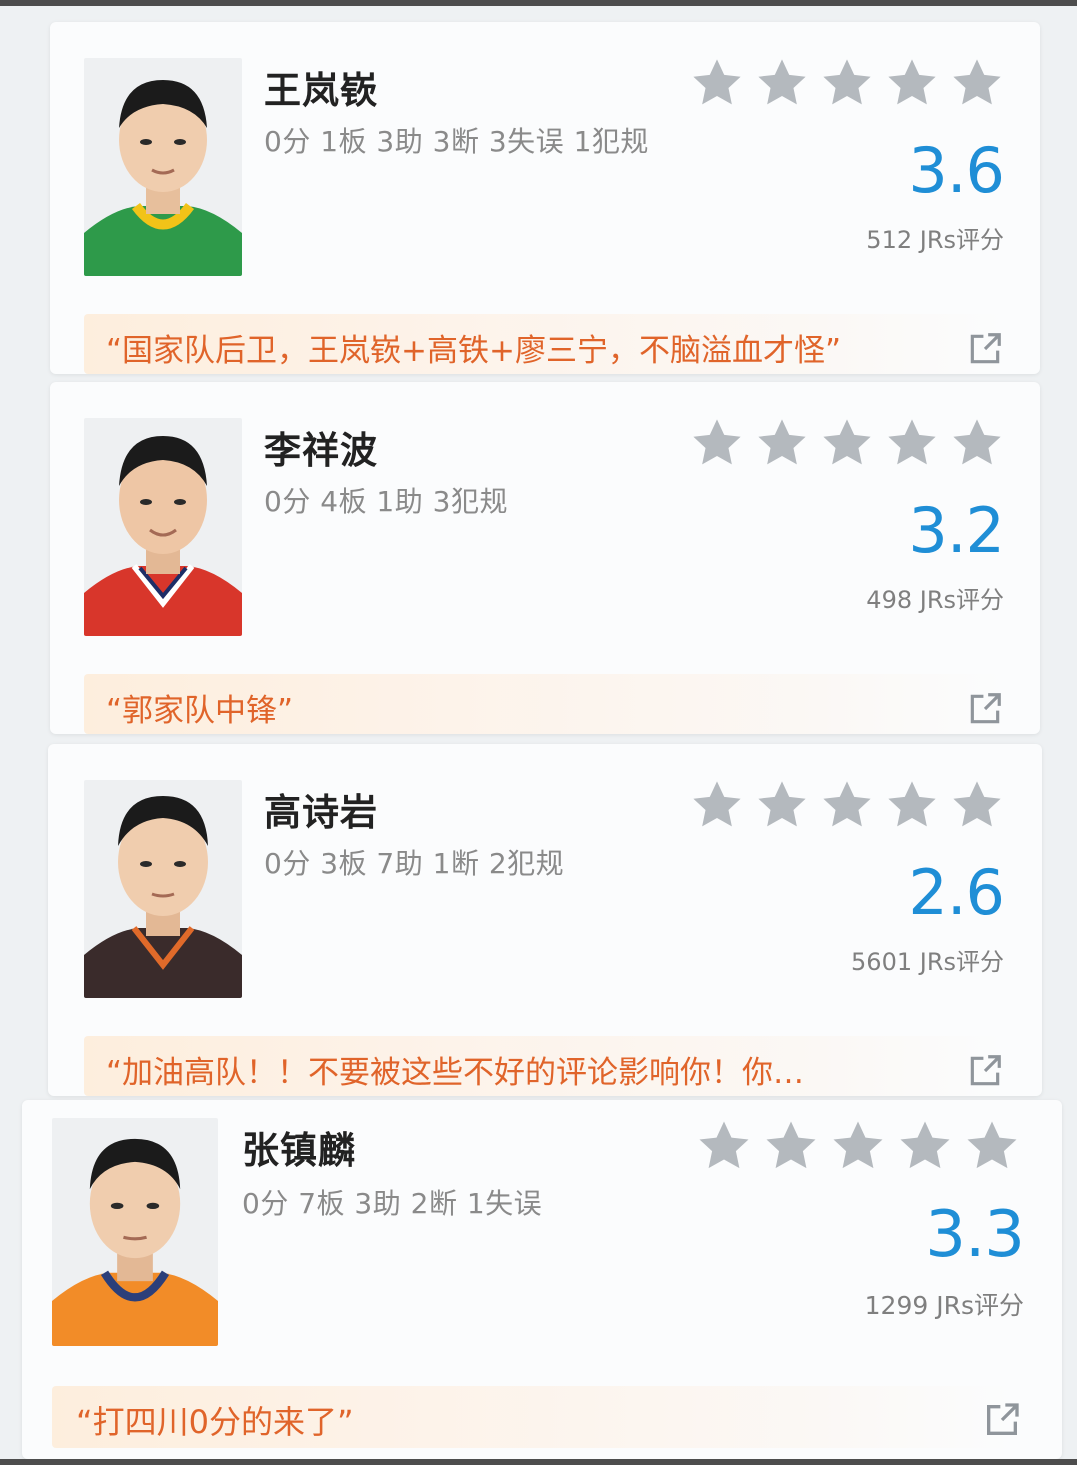 This screenshot has height=1465, width=1077. What do you see at coordinates (538, 1462) in the screenshot?
I see `bottom-edge-bar` at bounding box center [538, 1462].